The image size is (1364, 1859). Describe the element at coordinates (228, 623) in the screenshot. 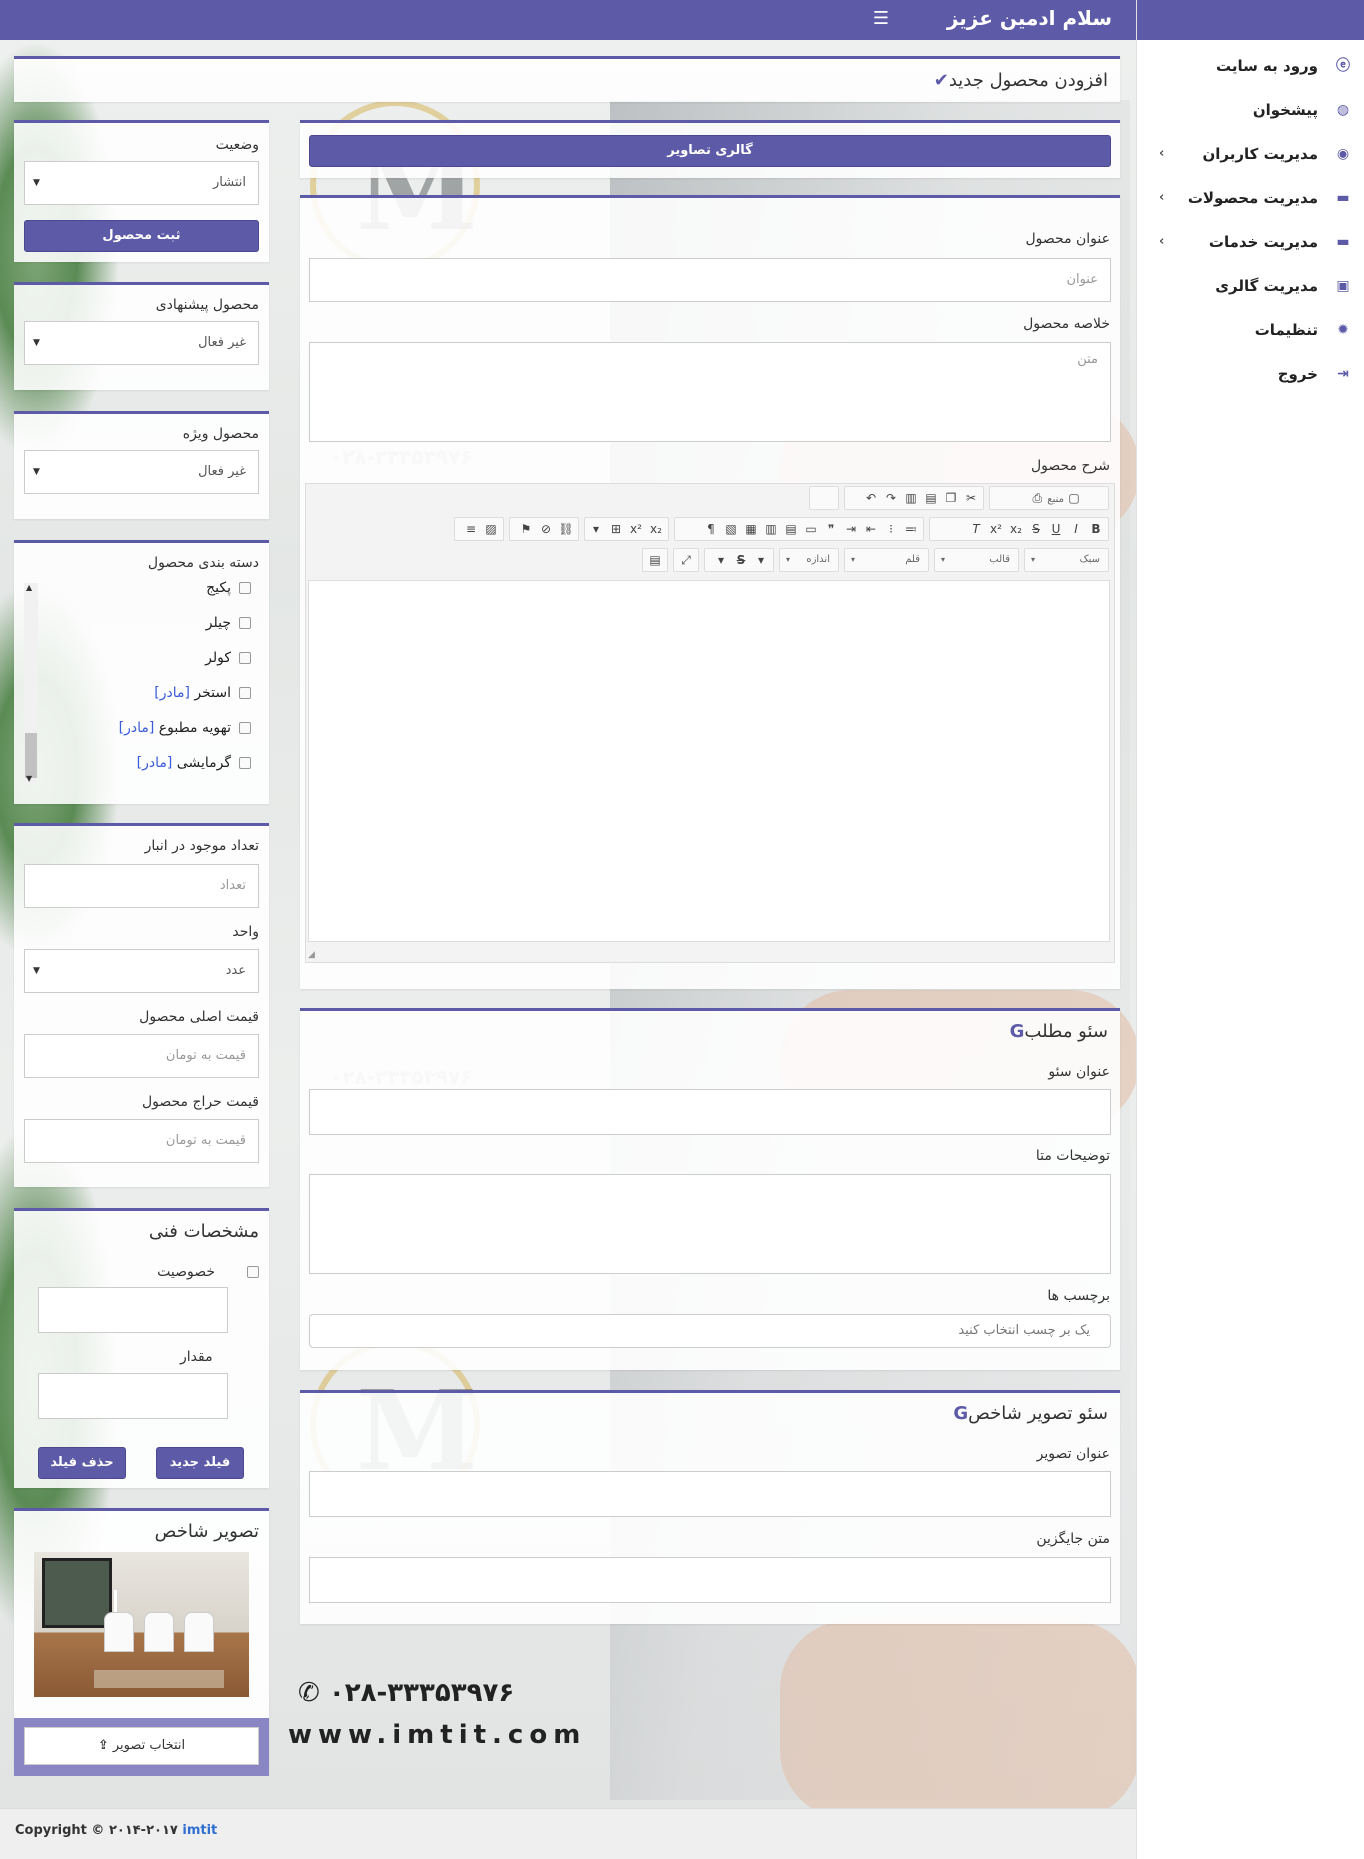

I see `category-item: چیلر` at that location.